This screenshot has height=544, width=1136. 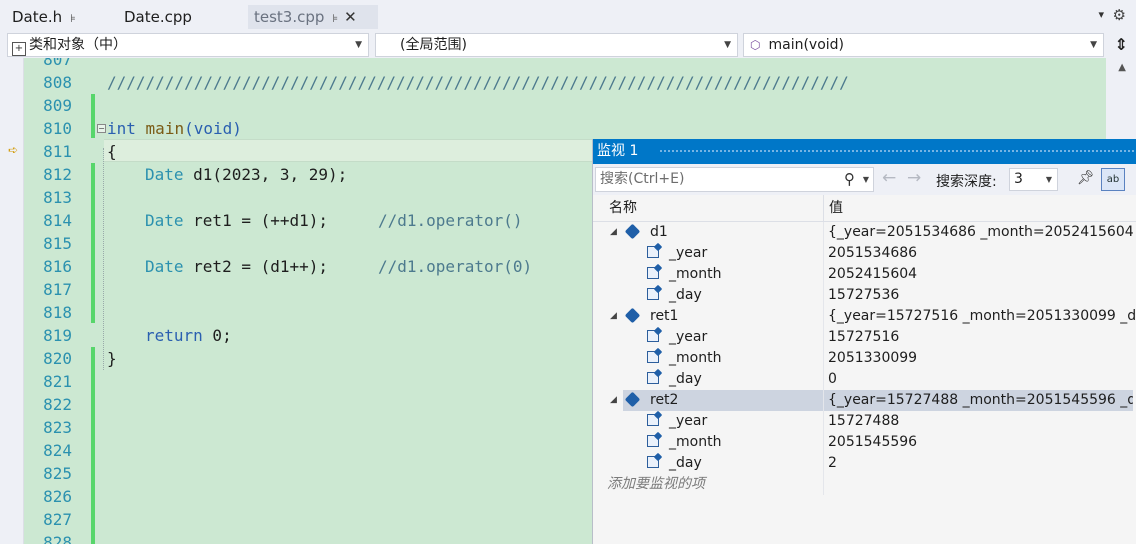 I want to click on function-name: main, so click(x=165, y=128).